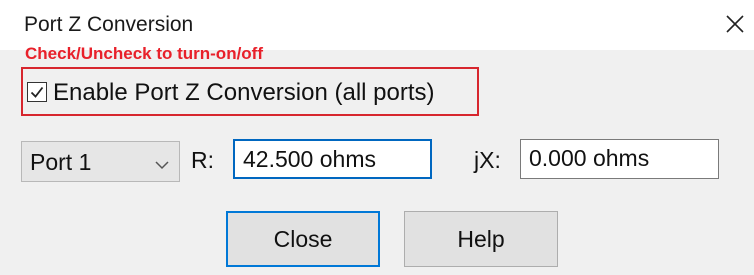 This screenshot has width=754, height=275. I want to click on window-title: Port Z Conversion, so click(109, 24).